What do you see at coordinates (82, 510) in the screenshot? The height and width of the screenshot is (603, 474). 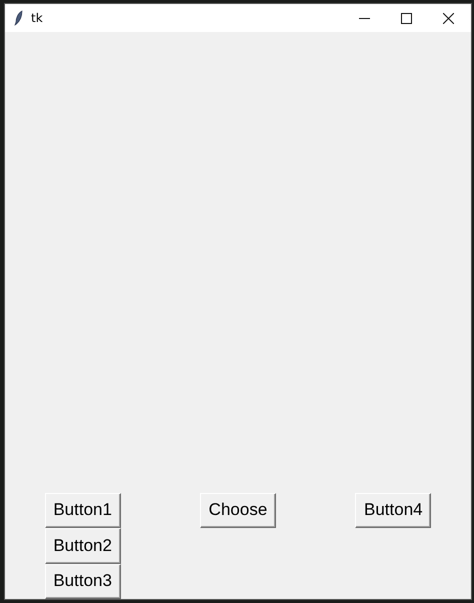 I see `push-button: Button1` at bounding box center [82, 510].